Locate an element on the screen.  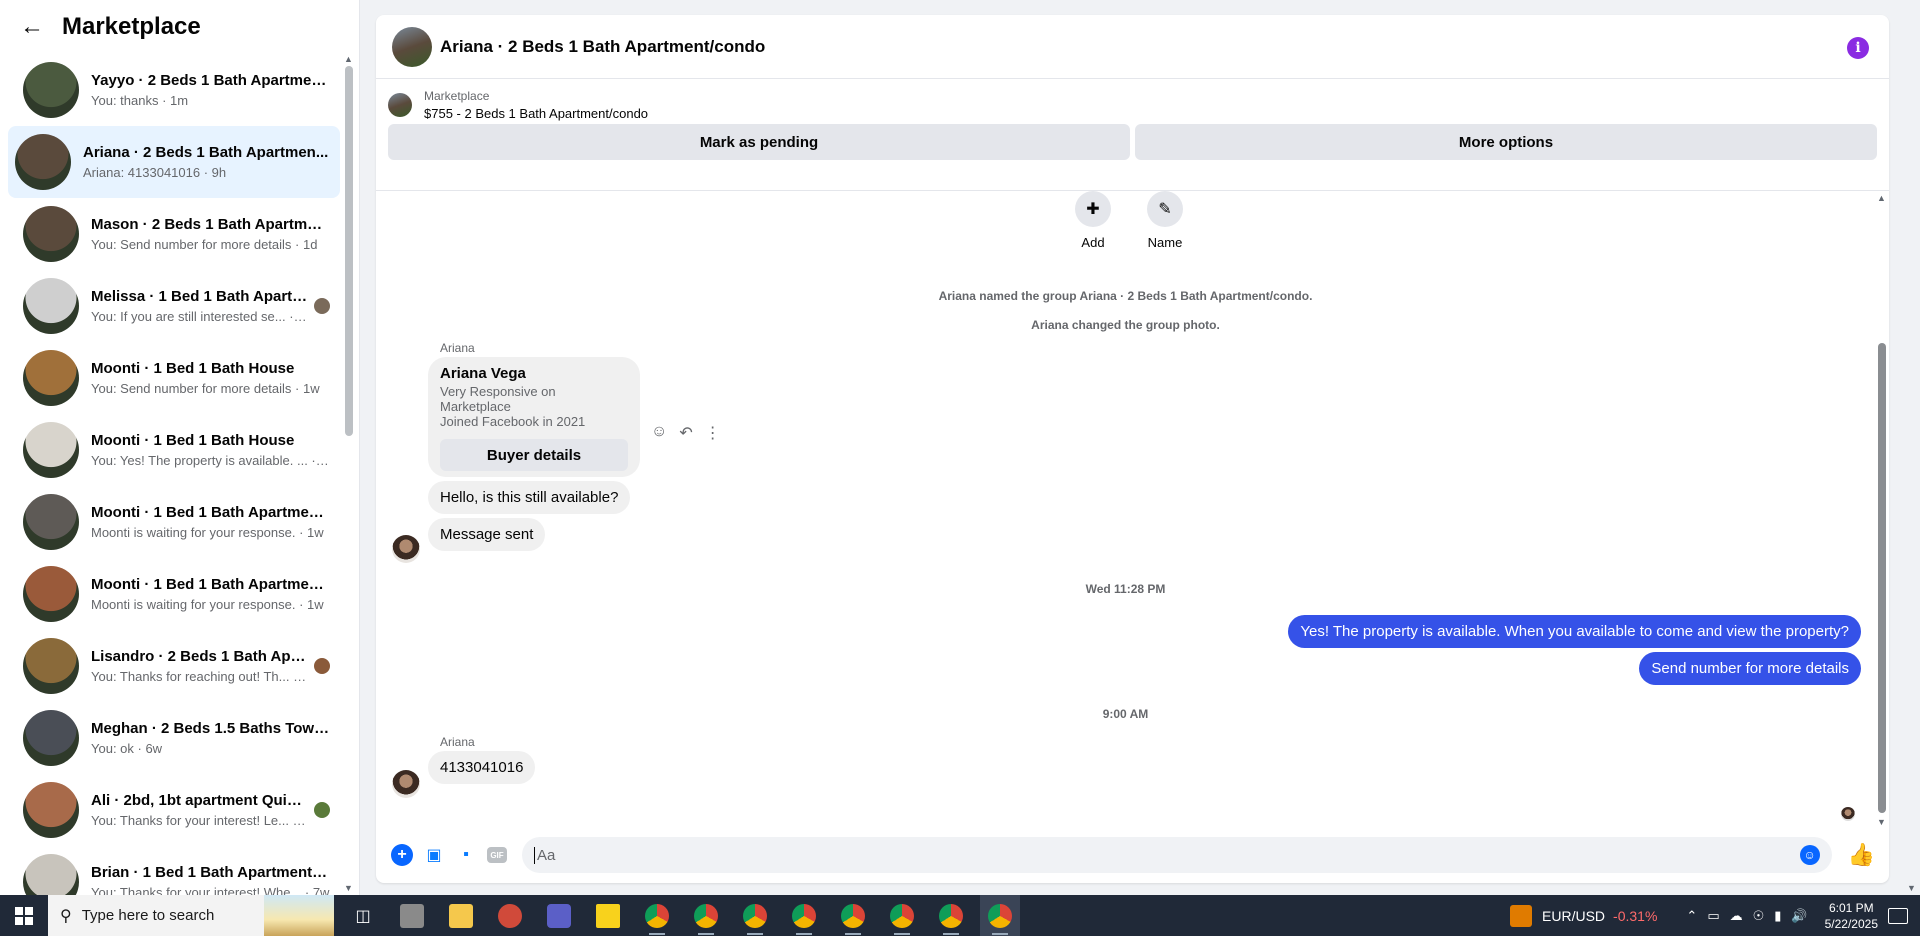
clock: 6:01 PM 5/22/2025 is located at coordinates (1851, 916).